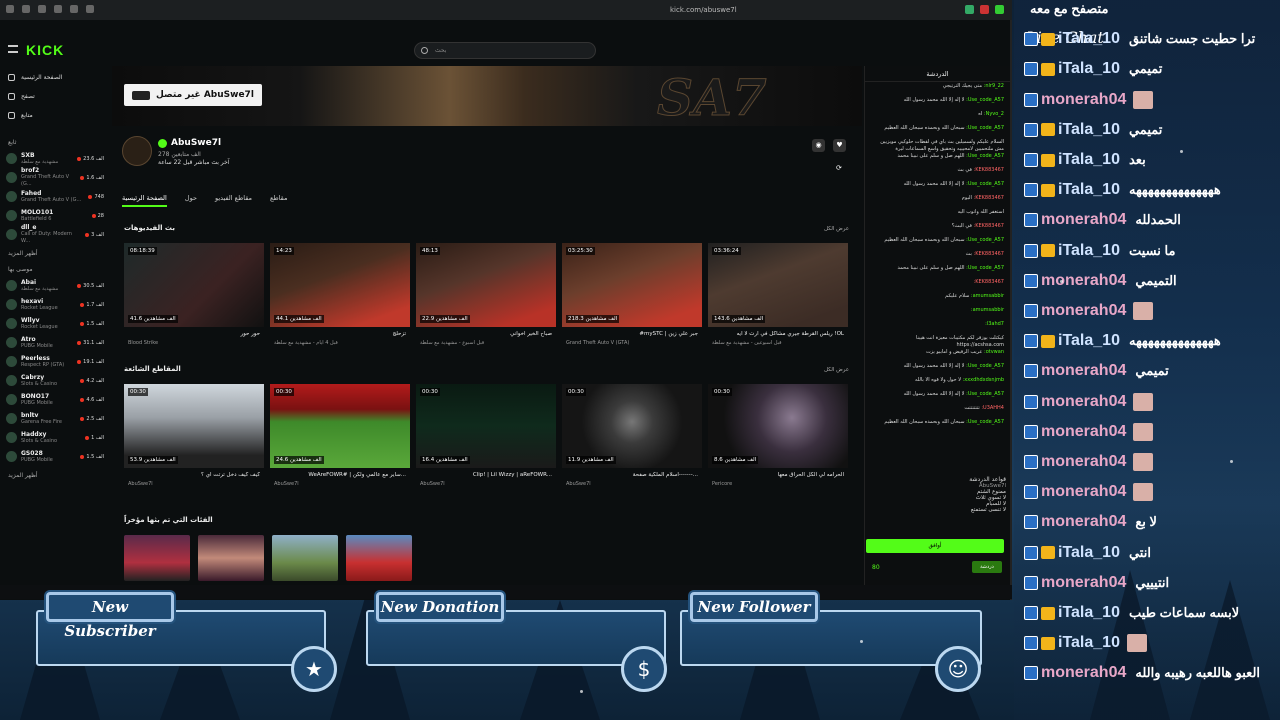 The width and height of the screenshot is (1280, 720). I want to click on tab-clips: مقاطع, so click(278, 200).